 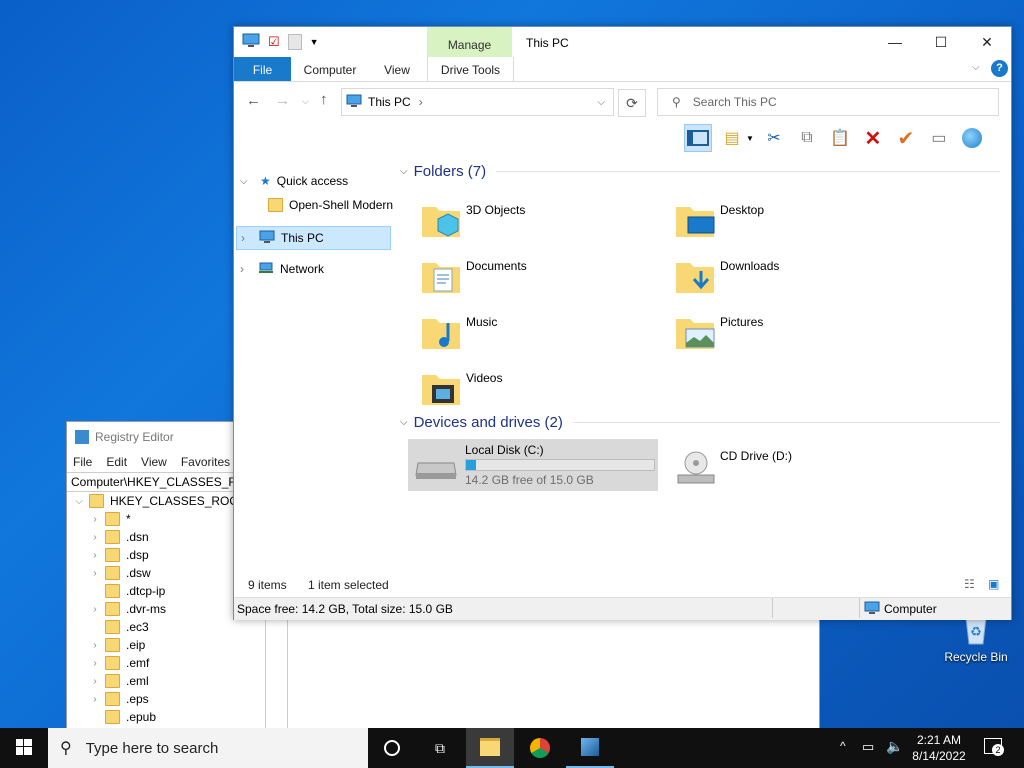 What do you see at coordinates (324, 99) in the screenshot?
I see `up-button: ↑` at bounding box center [324, 99].